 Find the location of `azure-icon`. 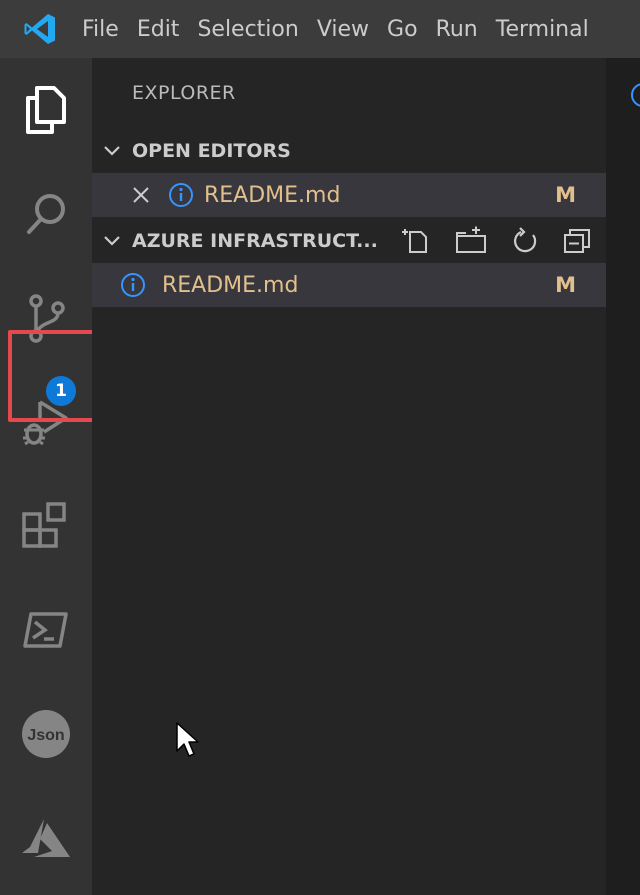

azure-icon is located at coordinates (46, 838).